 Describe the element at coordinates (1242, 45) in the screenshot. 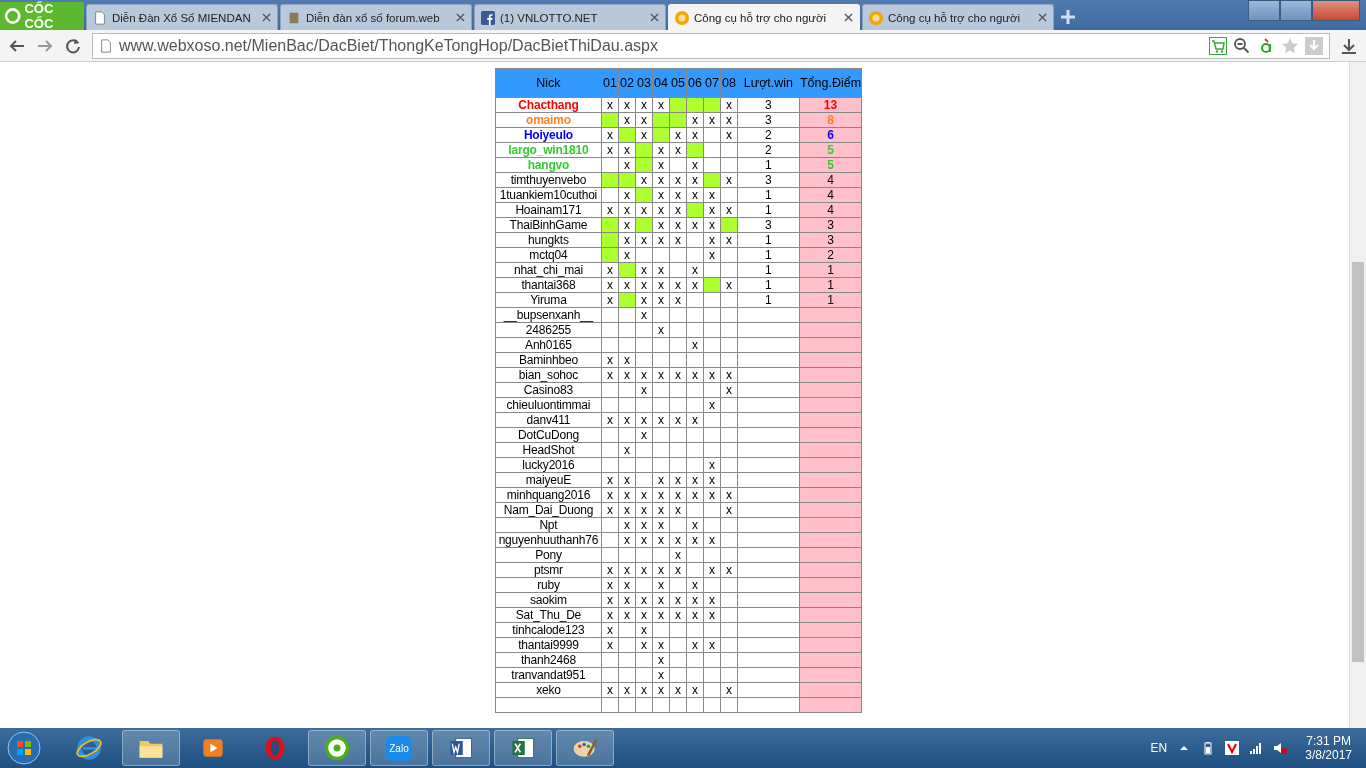

I see `zoom-icon` at that location.